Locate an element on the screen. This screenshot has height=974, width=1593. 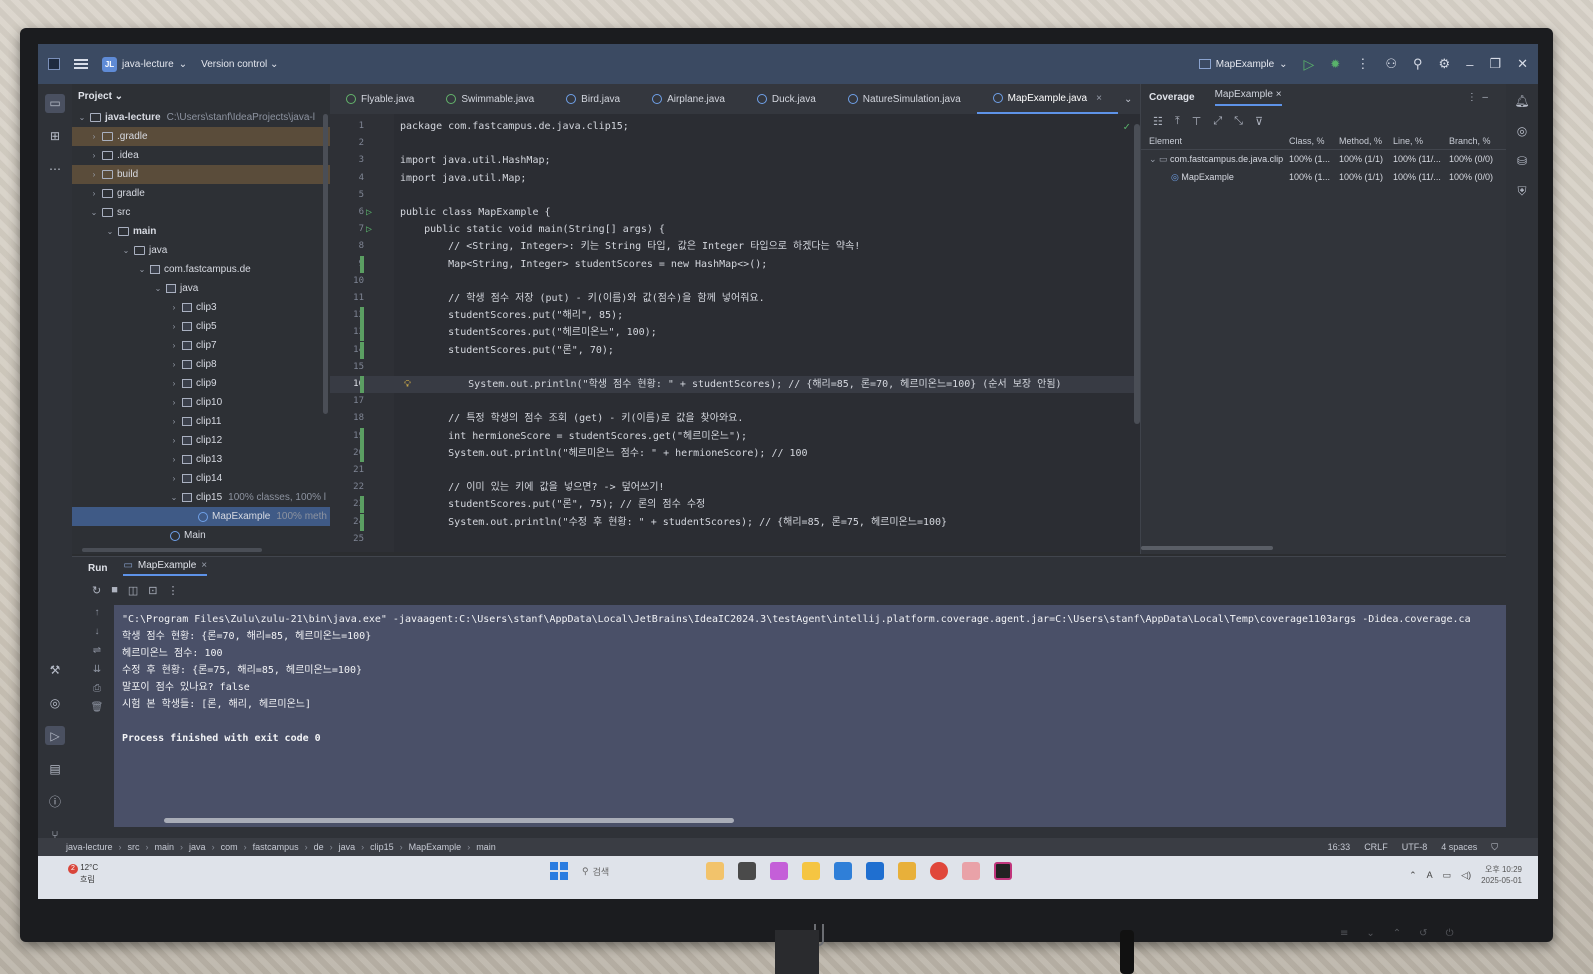
task-view-icon is located at coordinates (747, 871).